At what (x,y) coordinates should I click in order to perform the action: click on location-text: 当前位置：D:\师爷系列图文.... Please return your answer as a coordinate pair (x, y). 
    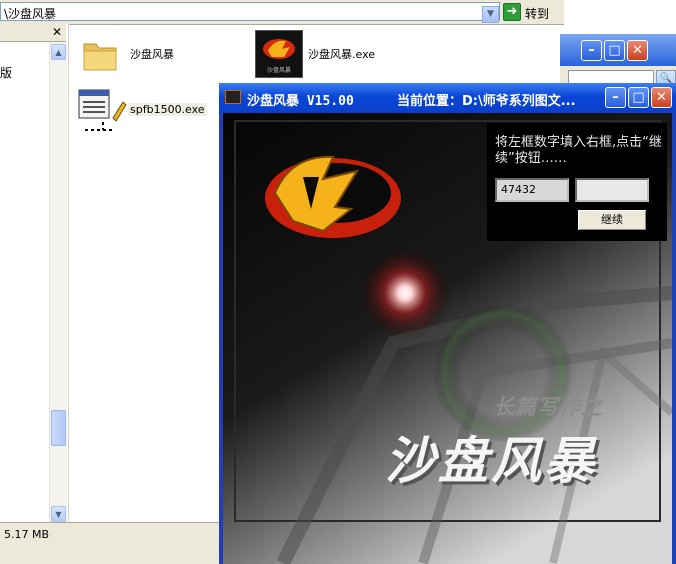
    Looking at the image, I should click on (486, 101).